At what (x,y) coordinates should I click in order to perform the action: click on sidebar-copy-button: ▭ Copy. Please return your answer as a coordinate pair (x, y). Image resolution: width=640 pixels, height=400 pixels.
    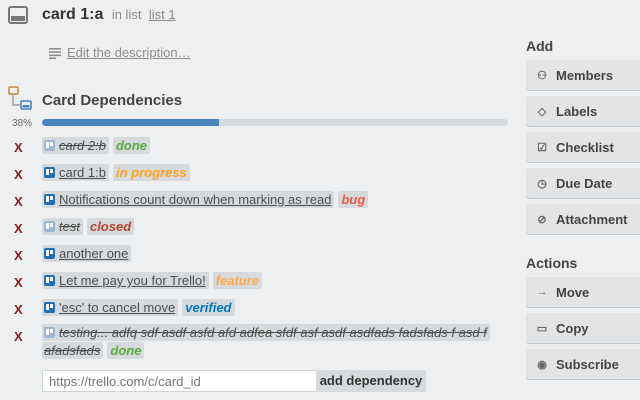
    Looking at the image, I should click on (583, 328).